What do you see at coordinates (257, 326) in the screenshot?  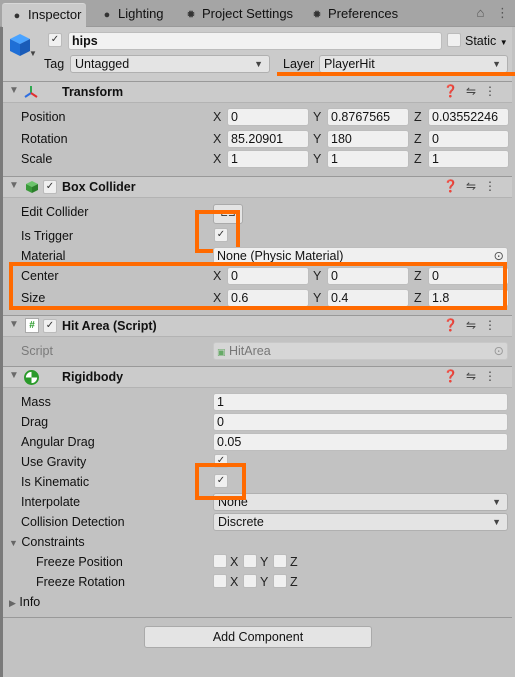 I see `hit-area-header: ▼ # ✓ Hit Area (Script) ❓⇋⋮` at bounding box center [257, 326].